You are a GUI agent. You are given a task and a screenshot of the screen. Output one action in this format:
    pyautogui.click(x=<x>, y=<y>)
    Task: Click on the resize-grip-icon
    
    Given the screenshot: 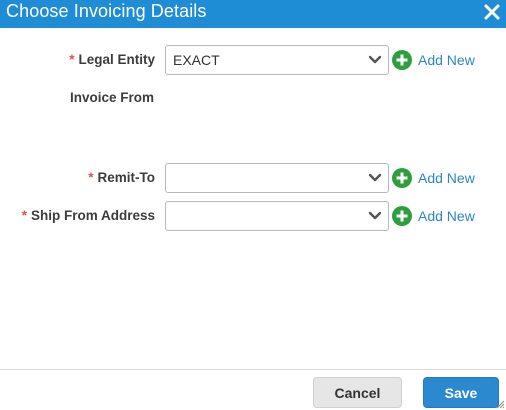 What is the action you would take?
    pyautogui.click(x=500, y=404)
    